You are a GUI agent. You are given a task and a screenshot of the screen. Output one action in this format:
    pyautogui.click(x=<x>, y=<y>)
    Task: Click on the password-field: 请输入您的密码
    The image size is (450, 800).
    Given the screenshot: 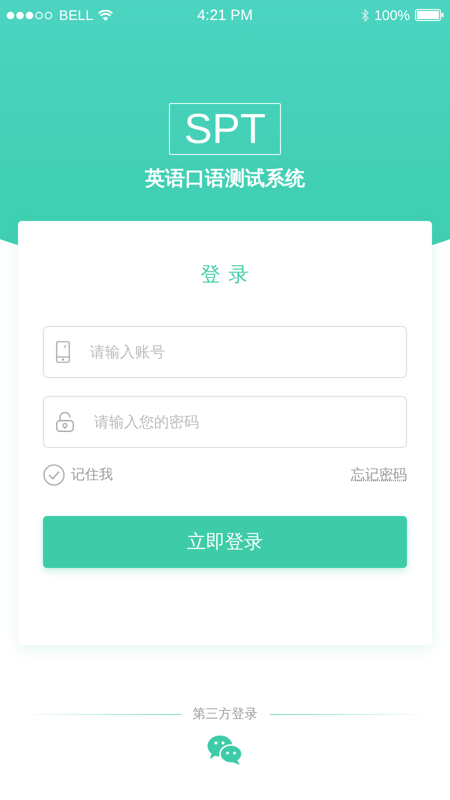 What is the action you would take?
    pyautogui.click(x=225, y=422)
    